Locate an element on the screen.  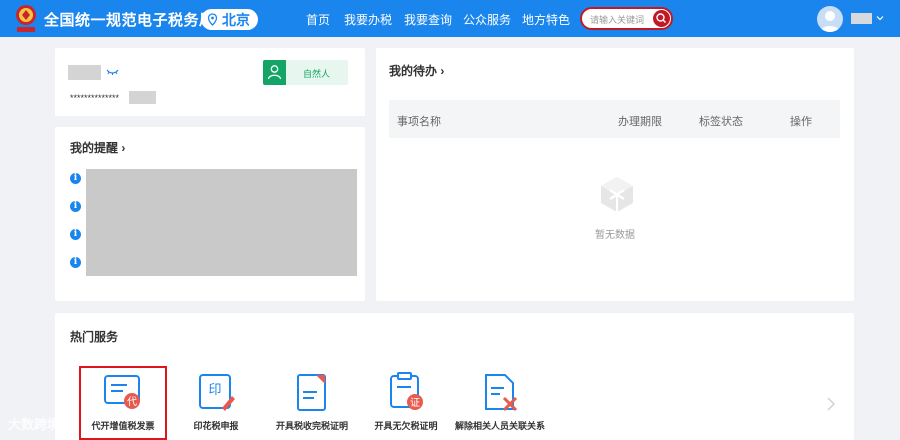
redacted-reminders-block is located at coordinates (221, 222).